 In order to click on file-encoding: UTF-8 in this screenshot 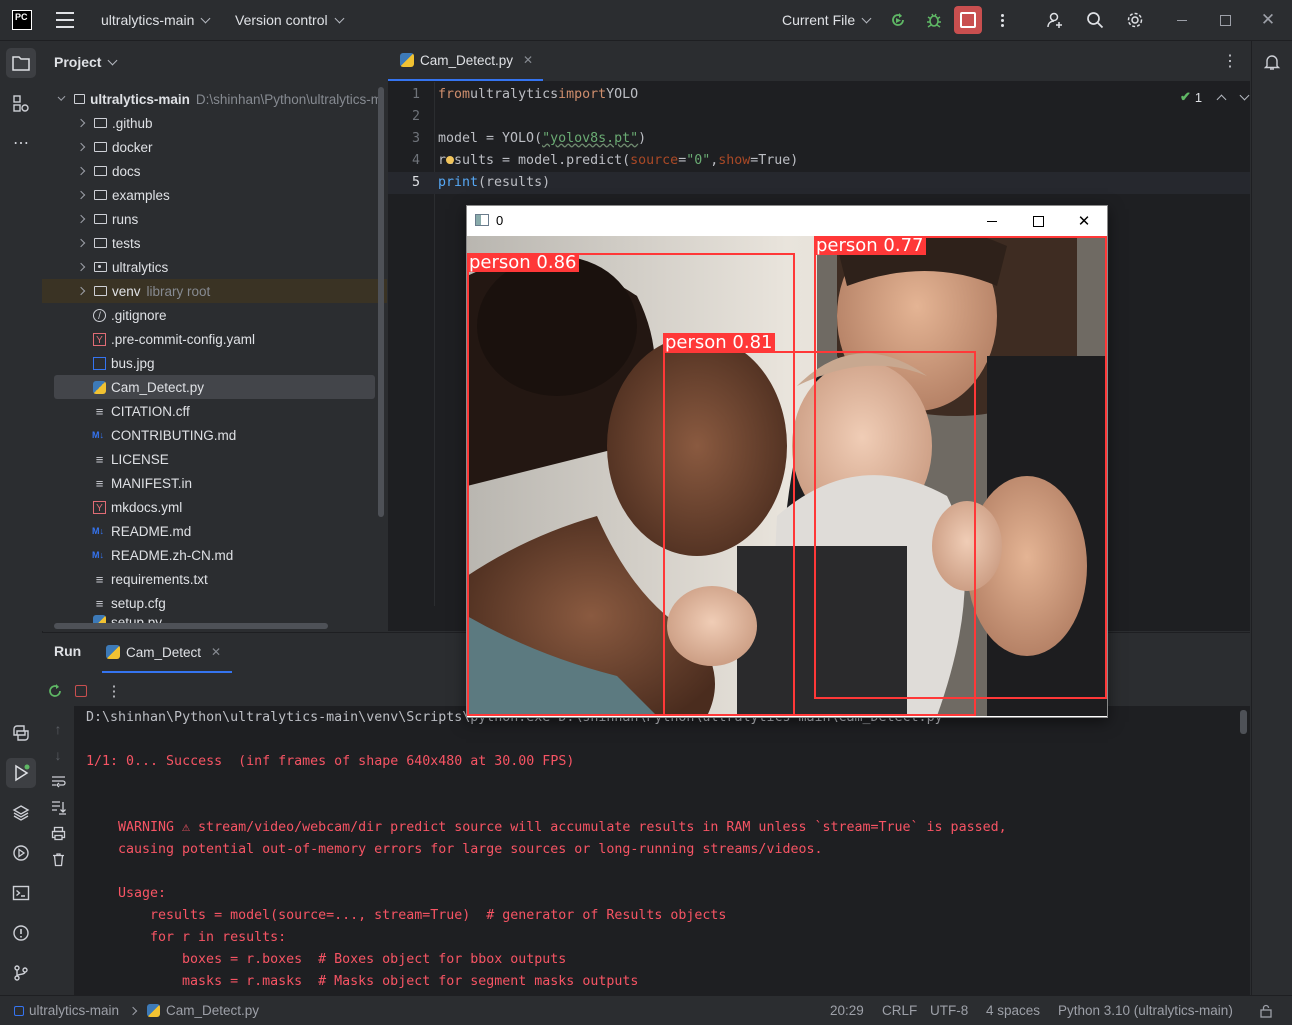, I will do `click(949, 1010)`.